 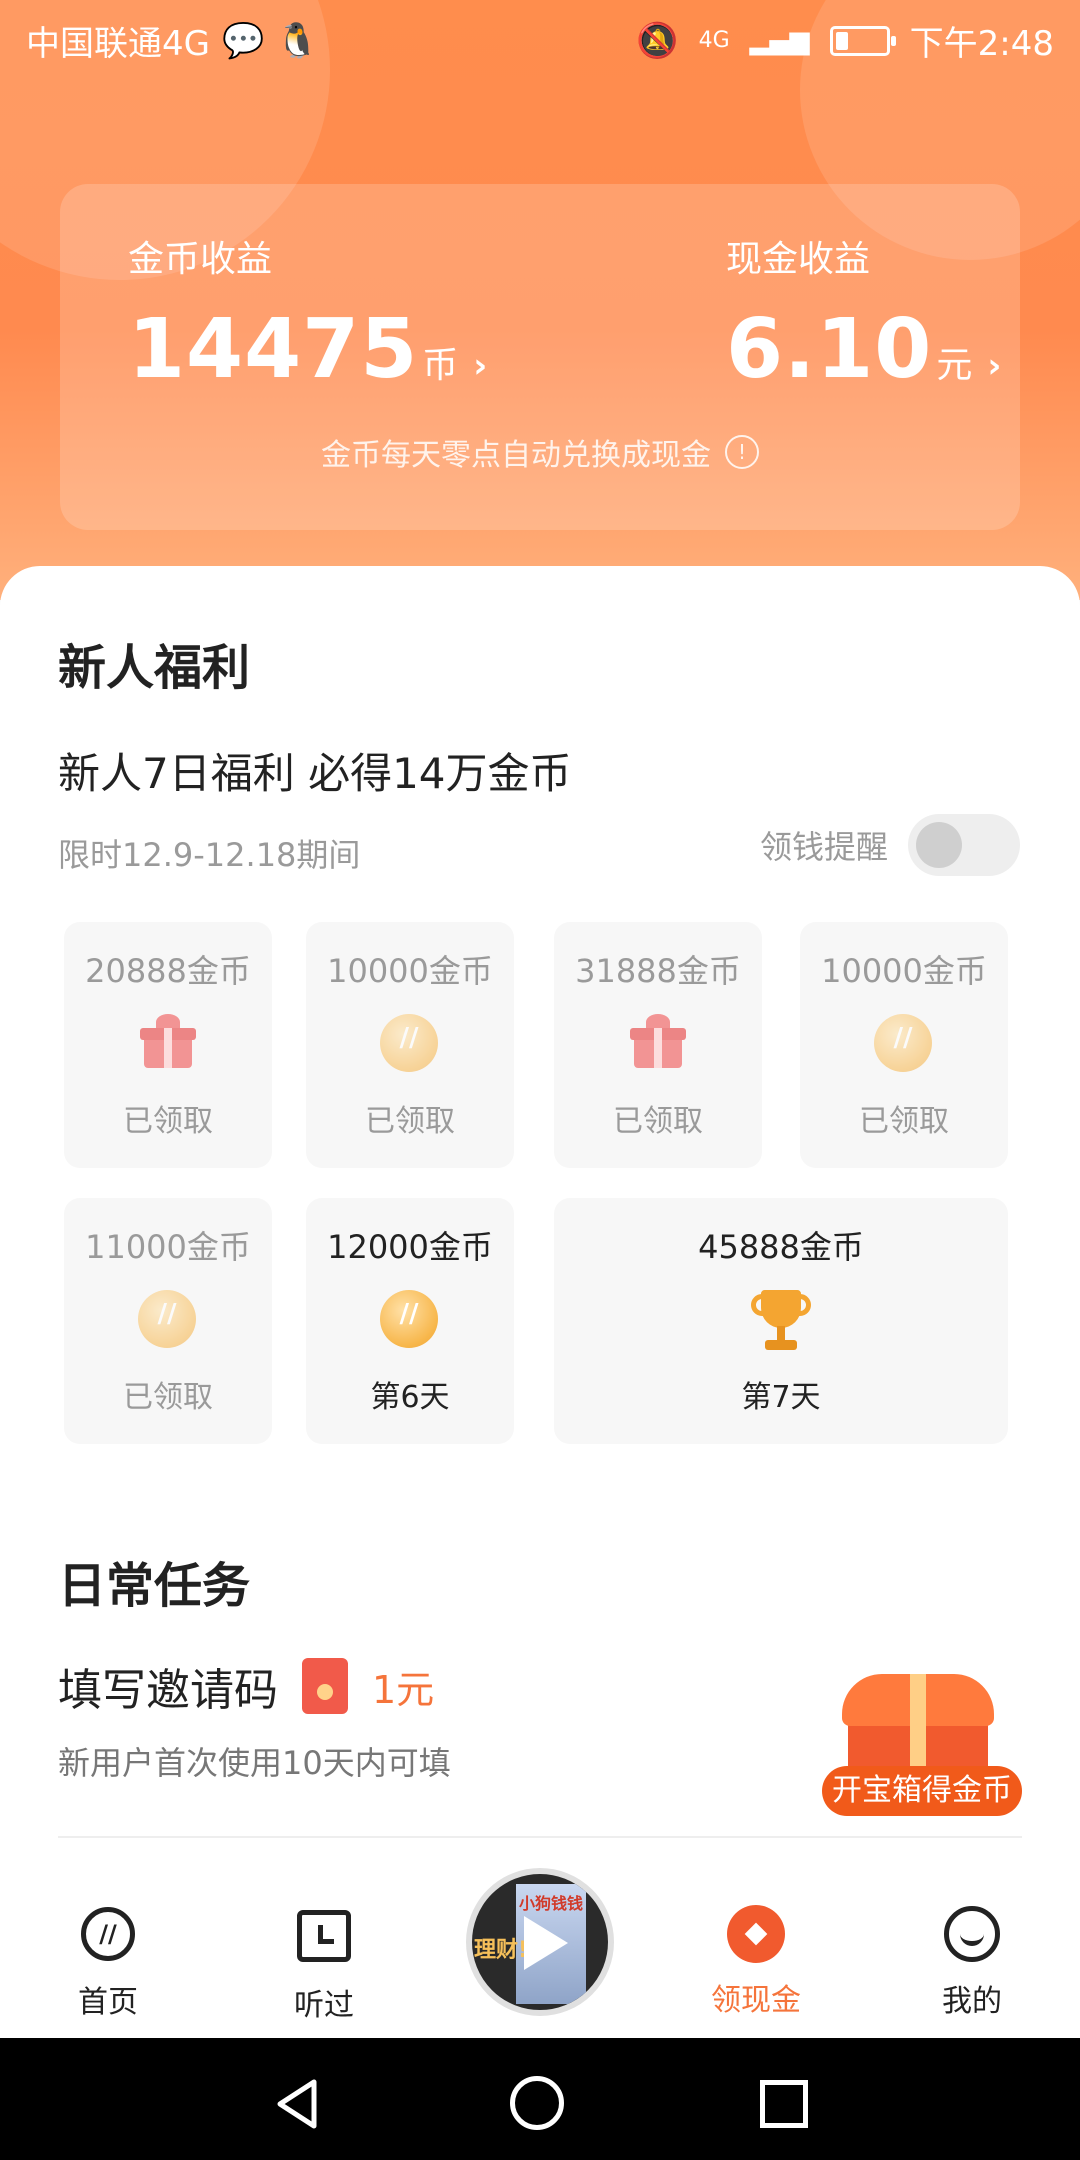 I want to click on reward-day-1: 20888金币 已领取, so click(x=168, y=1045).